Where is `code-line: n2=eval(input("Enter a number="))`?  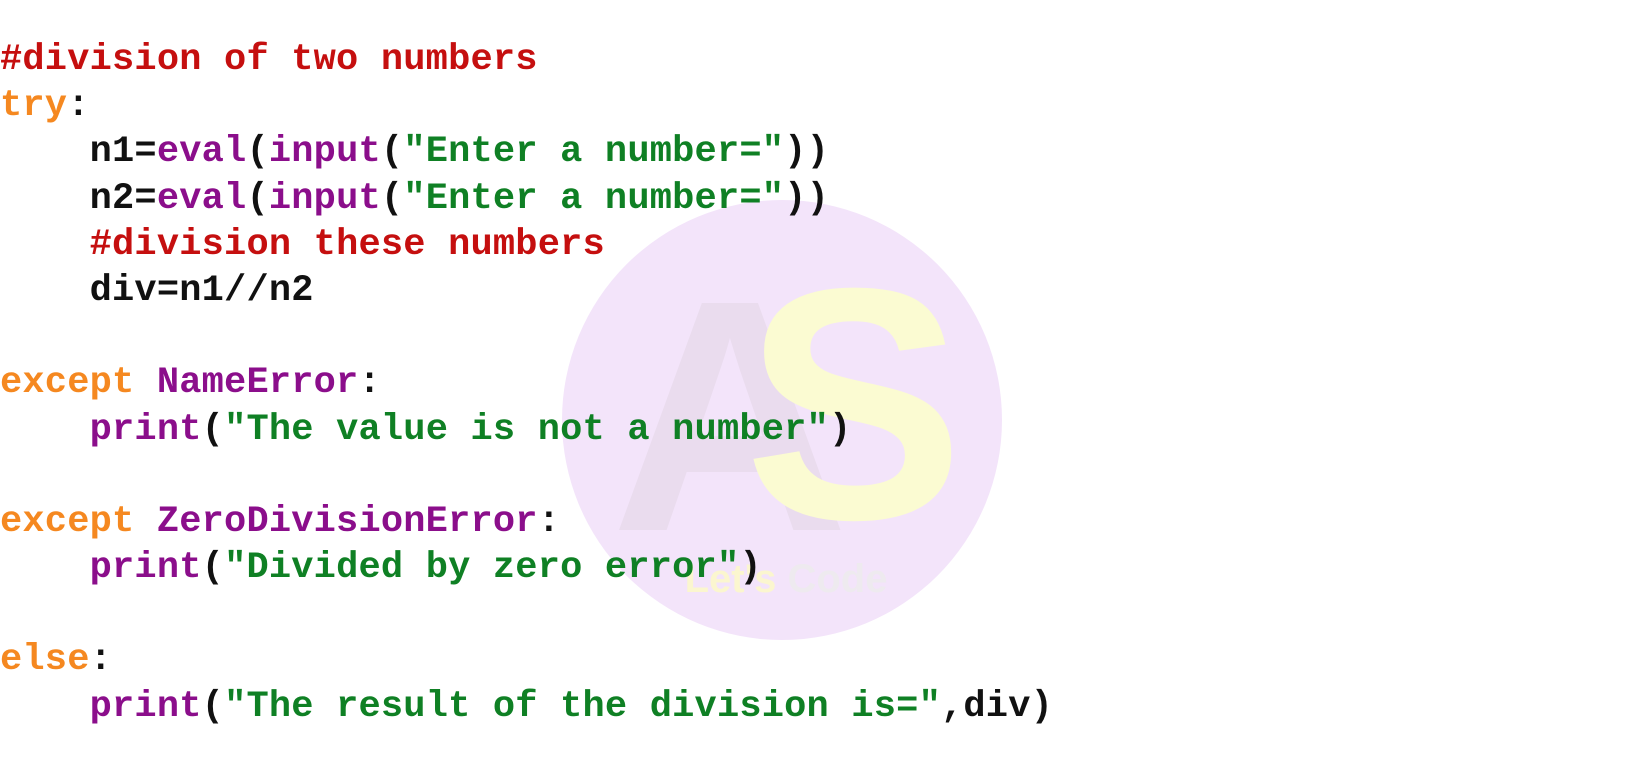 code-line: n2=eval(input("Enter a number=")) is located at coordinates (526, 199).